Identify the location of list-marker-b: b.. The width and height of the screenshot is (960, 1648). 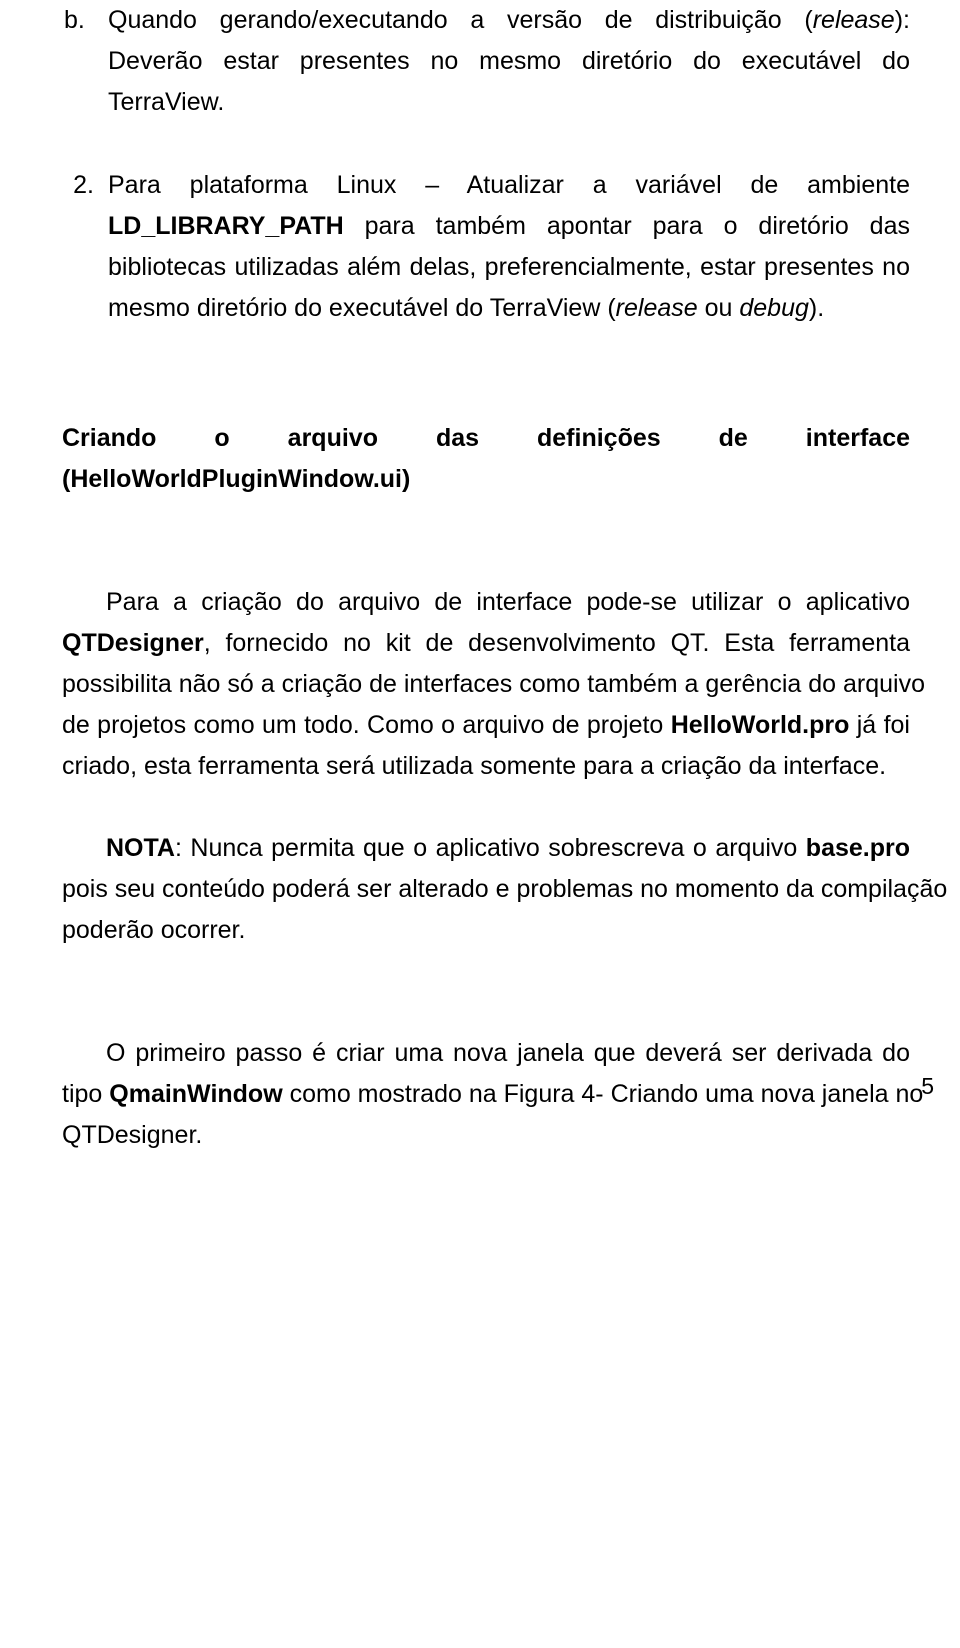
(74, 20).